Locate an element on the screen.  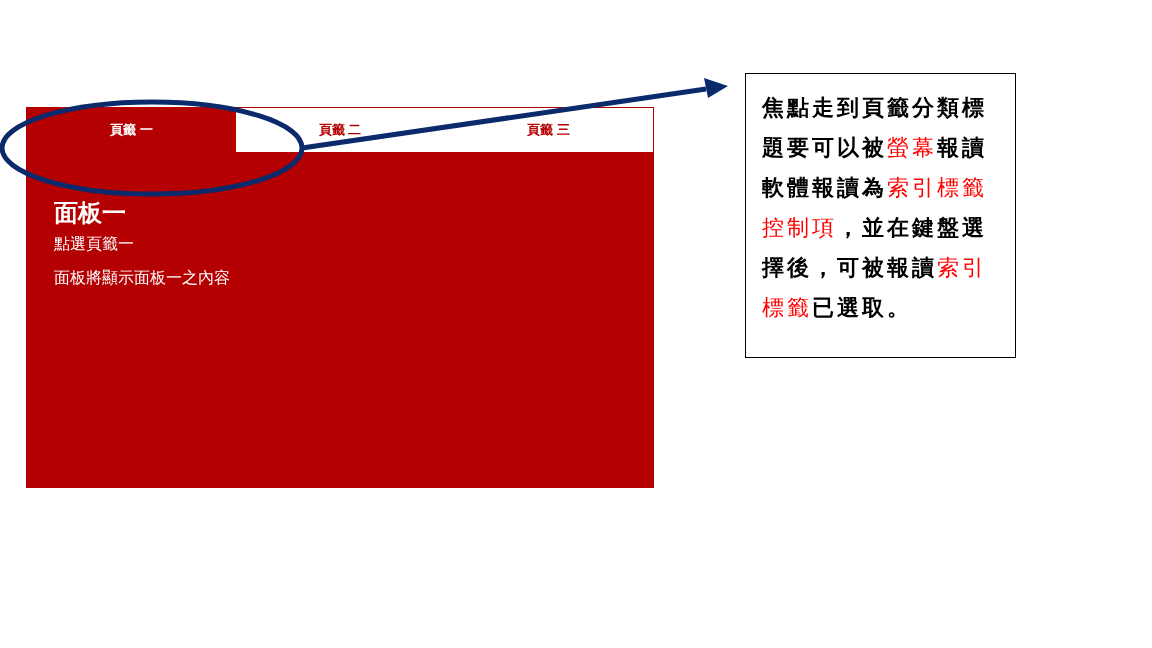
panel-title: 面板一 is located at coordinates (90, 213).